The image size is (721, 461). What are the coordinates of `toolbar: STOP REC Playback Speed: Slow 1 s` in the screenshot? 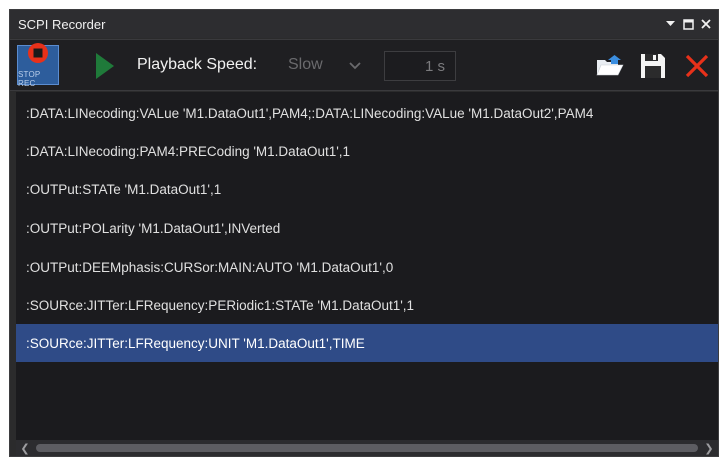 It's located at (364, 65).